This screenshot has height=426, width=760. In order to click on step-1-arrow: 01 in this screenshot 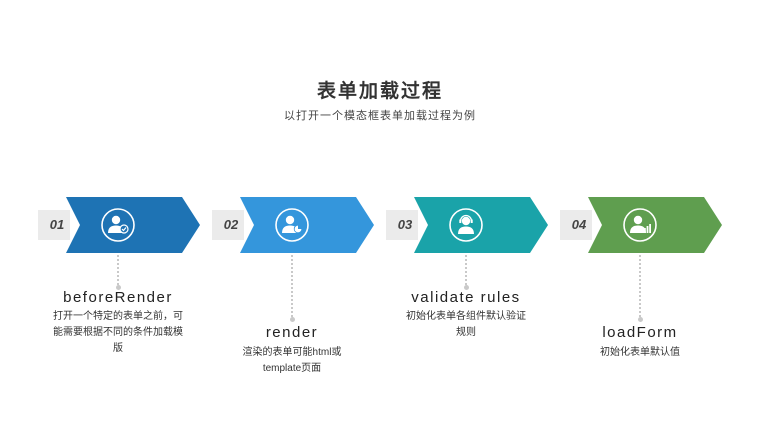, I will do `click(120, 225)`.